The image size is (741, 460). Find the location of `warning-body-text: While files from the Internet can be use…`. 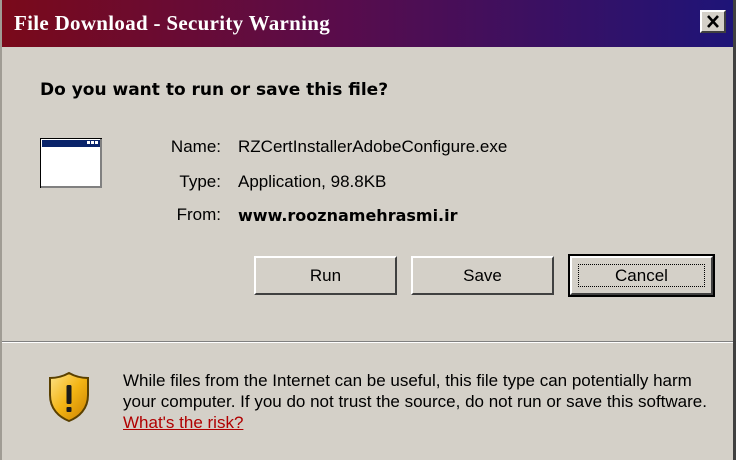

warning-body-text: While files from the Internet can be use… is located at coordinates (415, 391).